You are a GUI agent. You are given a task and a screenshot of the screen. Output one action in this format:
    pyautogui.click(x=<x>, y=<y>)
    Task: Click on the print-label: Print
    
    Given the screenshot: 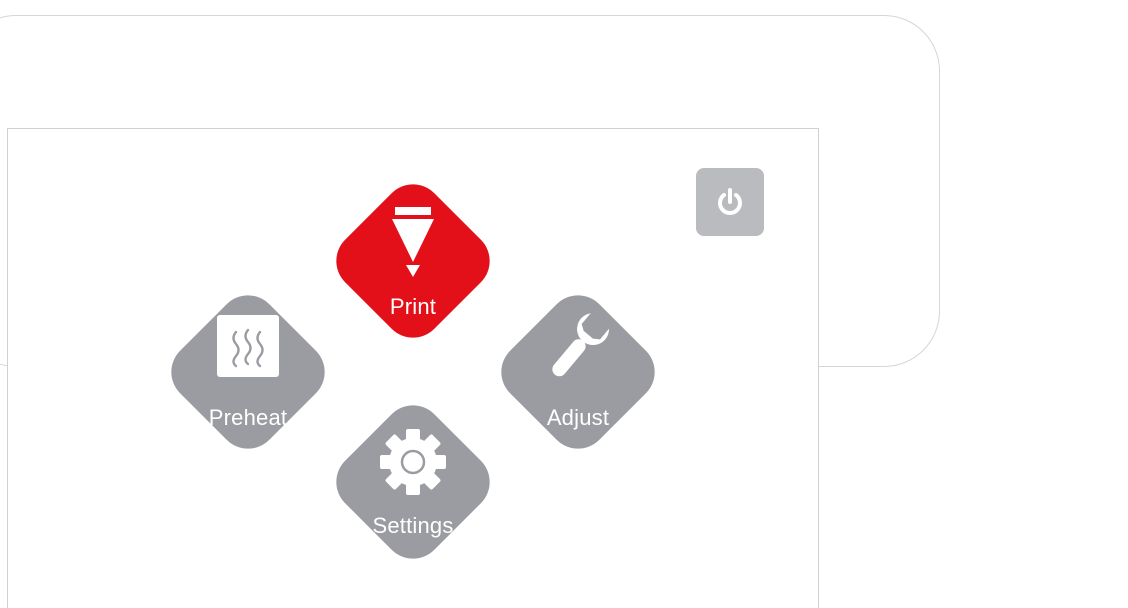 What is the action you would take?
    pyautogui.click(x=413, y=306)
    